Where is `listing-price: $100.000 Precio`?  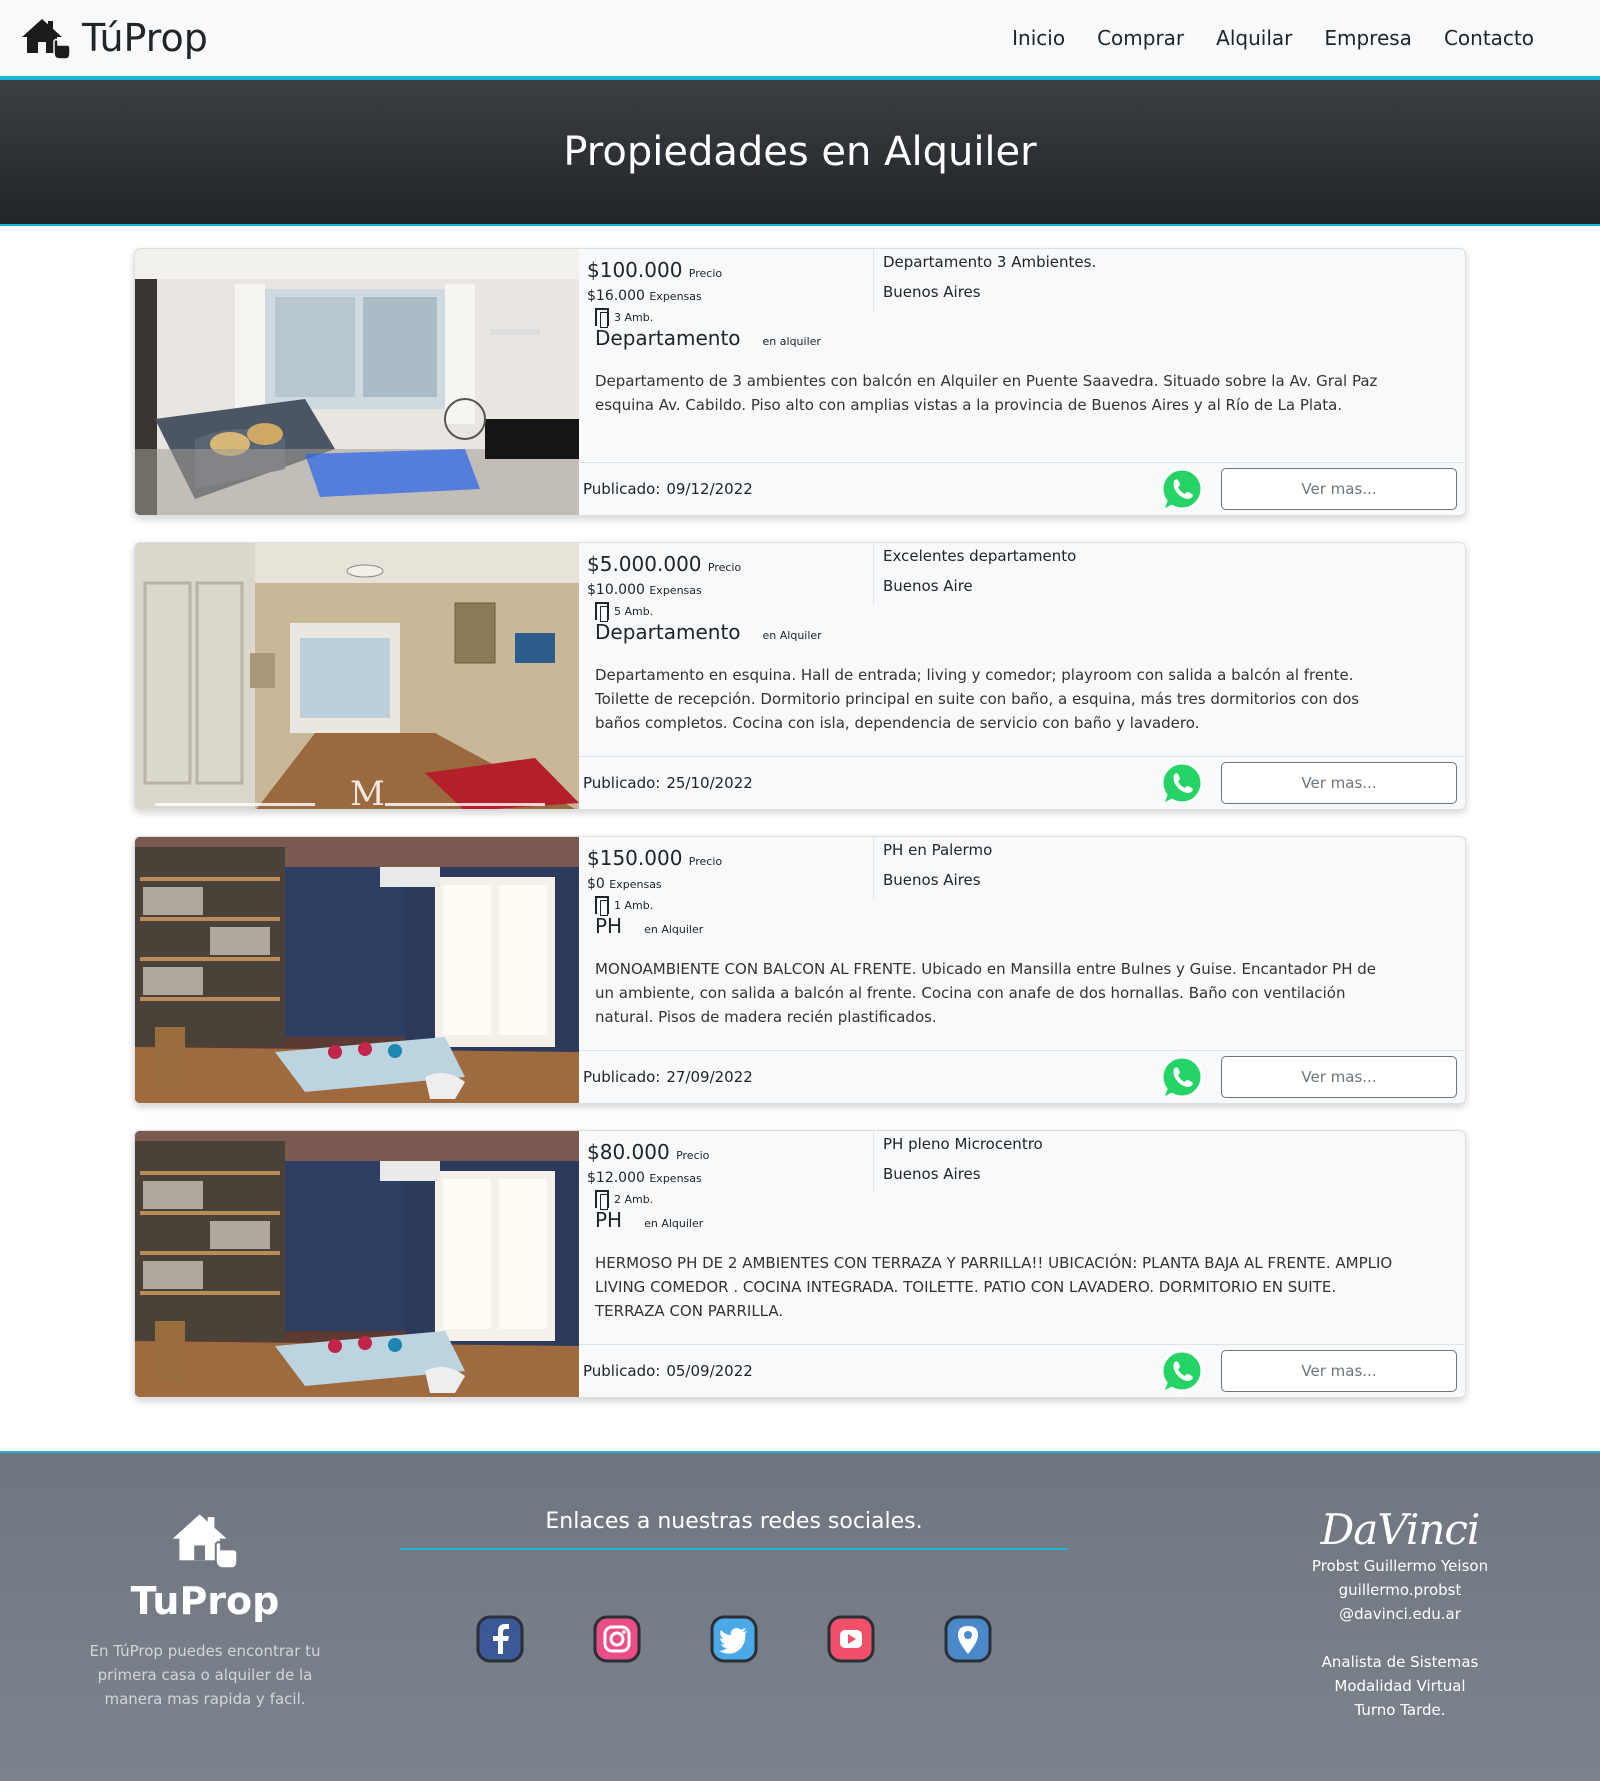
listing-price: $100.000 Precio is located at coordinates (655, 270).